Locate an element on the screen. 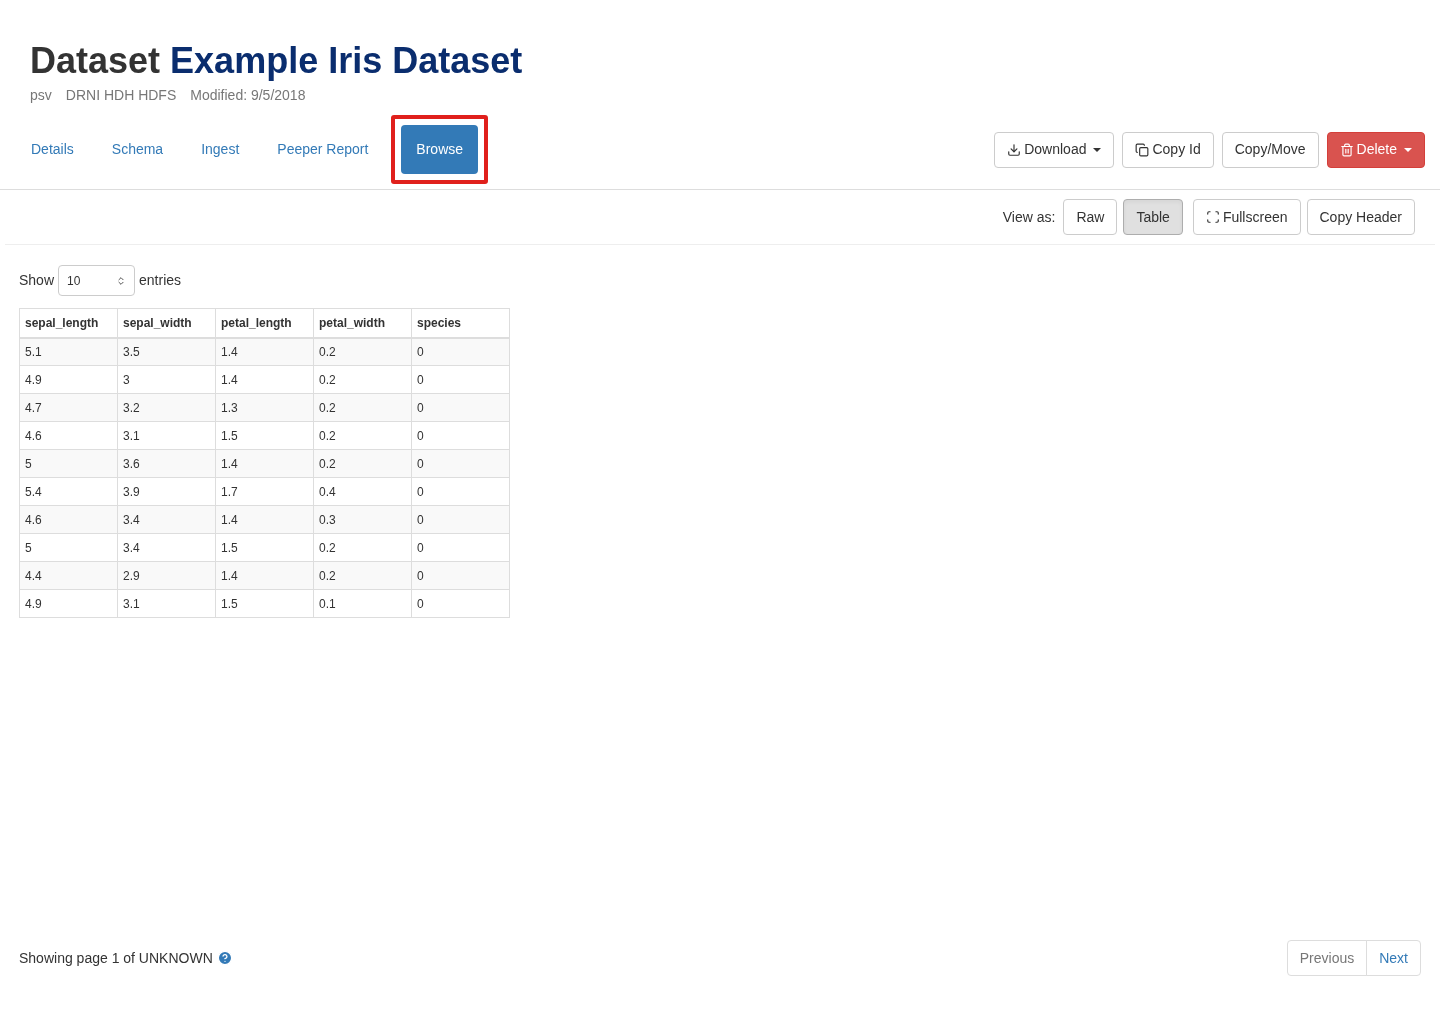 This screenshot has height=1011, width=1440. tab: Ingest is located at coordinates (220, 149).